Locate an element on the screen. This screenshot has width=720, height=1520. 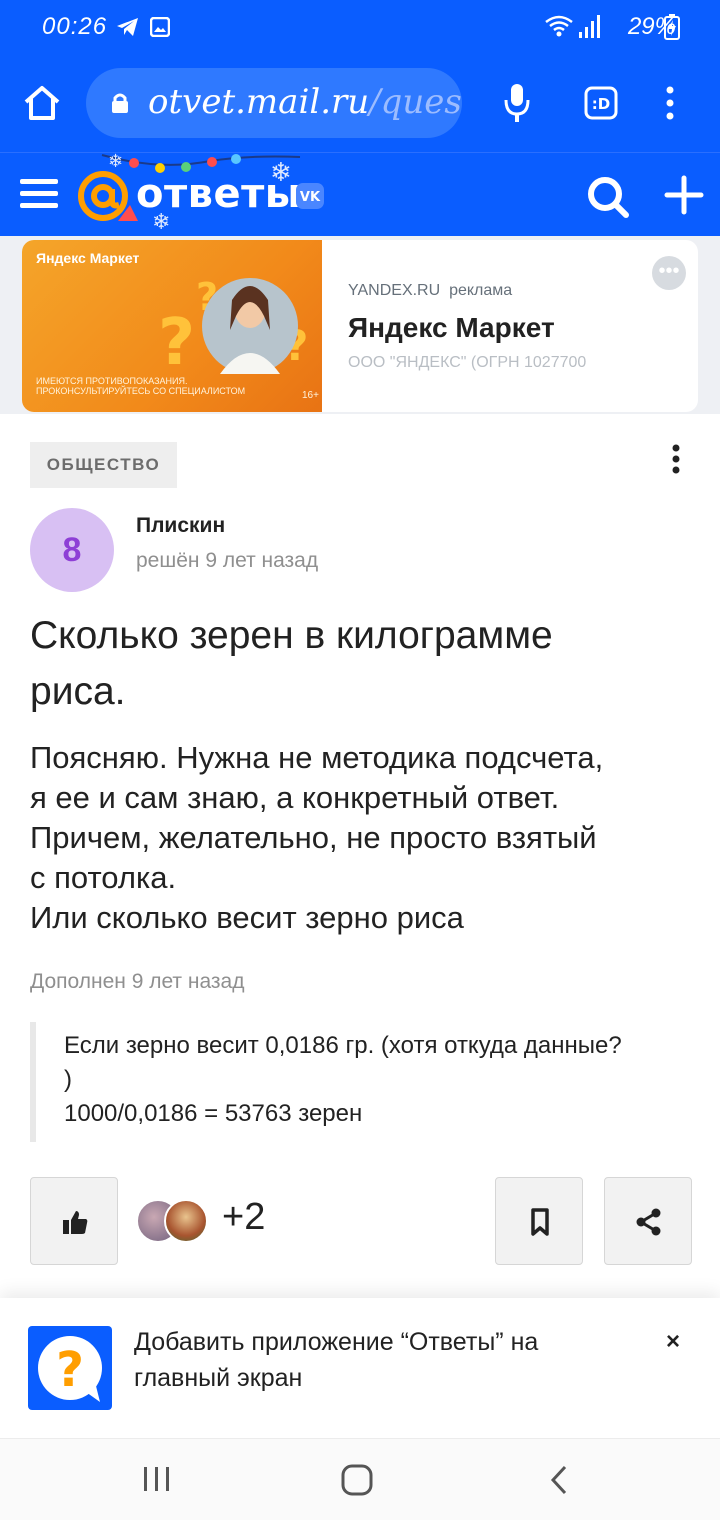
ad-source: YANDEX.RU реклама is located at coordinates (430, 291).